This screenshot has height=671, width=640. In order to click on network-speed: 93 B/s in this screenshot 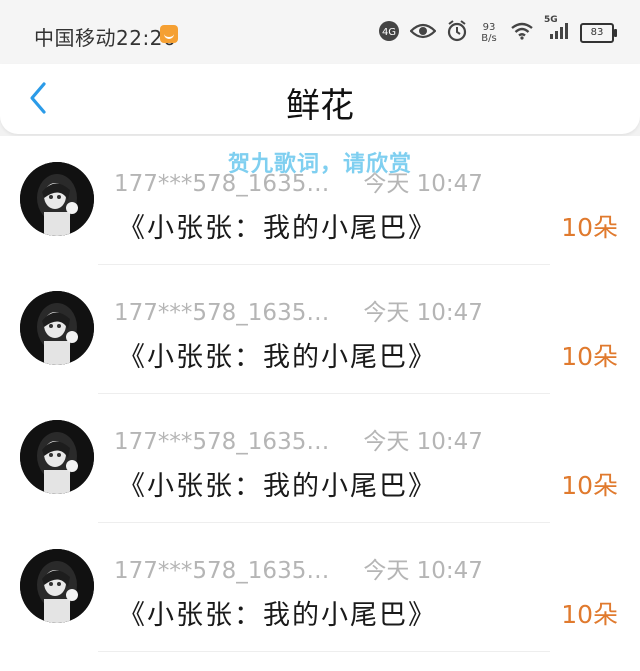, I will do `click(489, 33)`.